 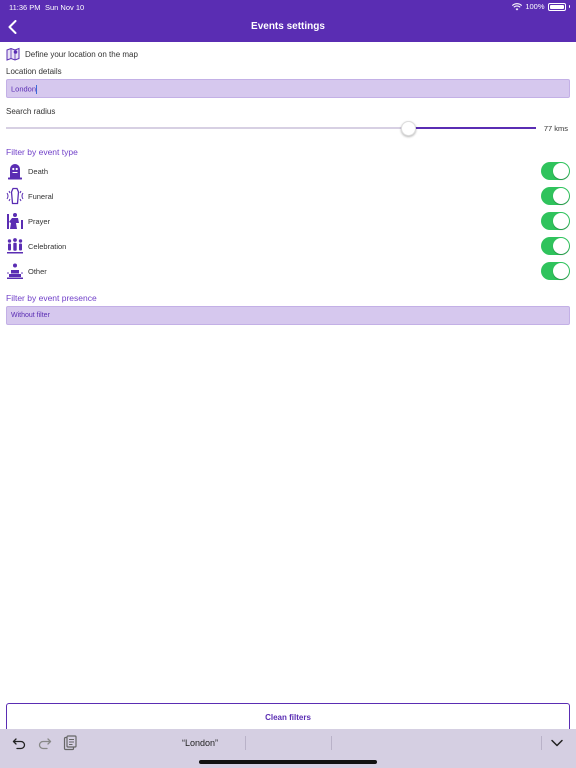 What do you see at coordinates (288, 171) in the screenshot?
I see `event-type-row-death: Death` at bounding box center [288, 171].